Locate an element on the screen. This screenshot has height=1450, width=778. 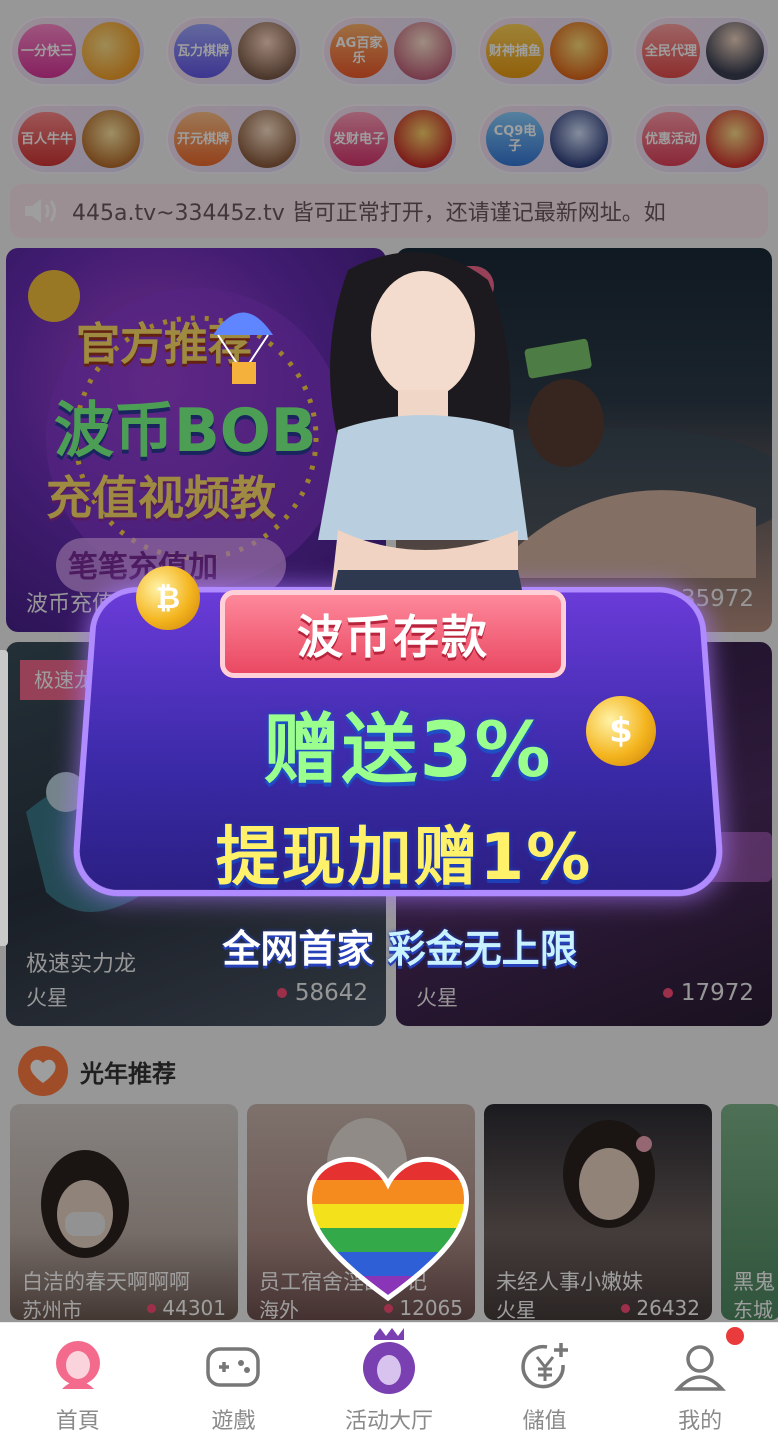
parachute-gift-icon is located at coordinates (243, 348).